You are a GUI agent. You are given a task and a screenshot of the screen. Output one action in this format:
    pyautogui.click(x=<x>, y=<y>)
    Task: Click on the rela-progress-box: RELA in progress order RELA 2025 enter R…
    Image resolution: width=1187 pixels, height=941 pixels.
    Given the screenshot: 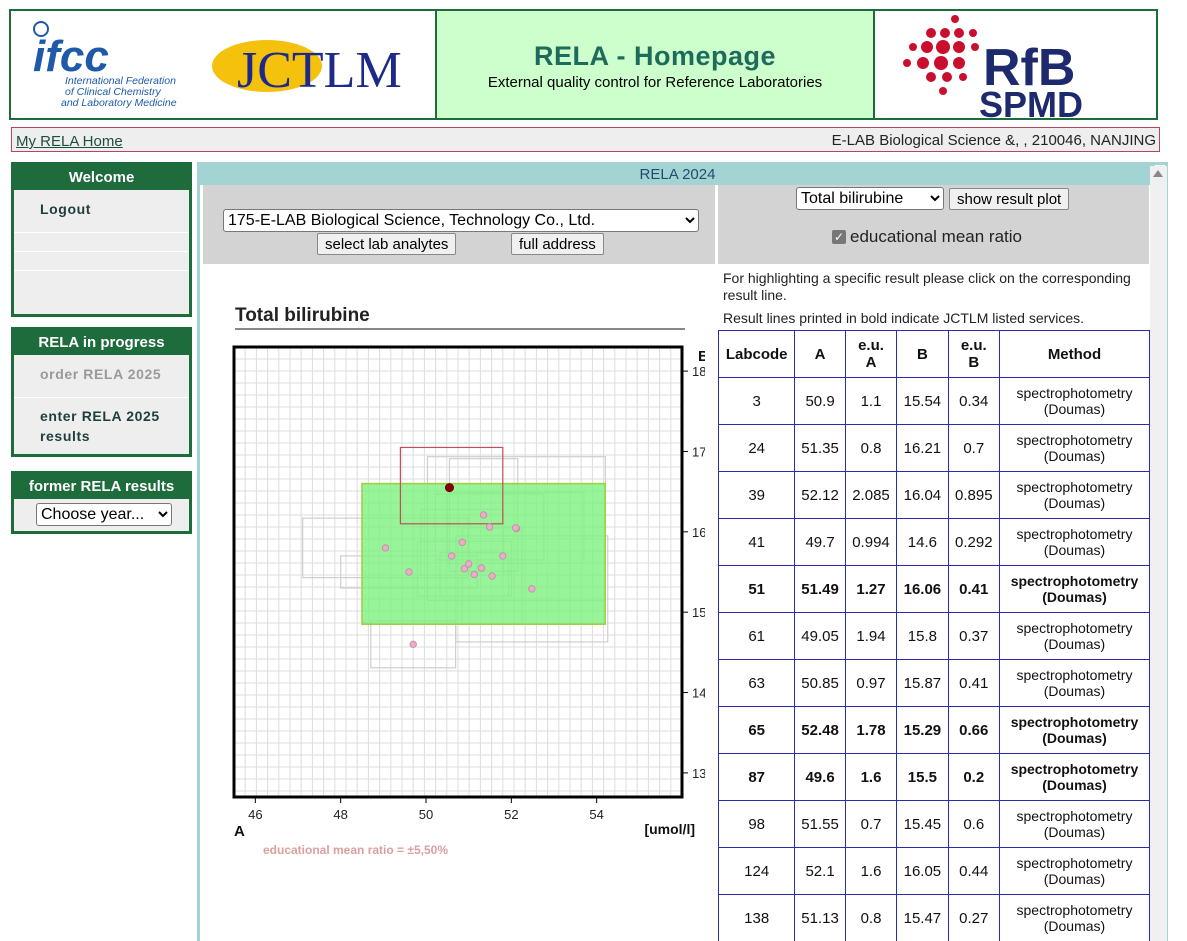 What is the action you would take?
    pyautogui.click(x=101, y=392)
    